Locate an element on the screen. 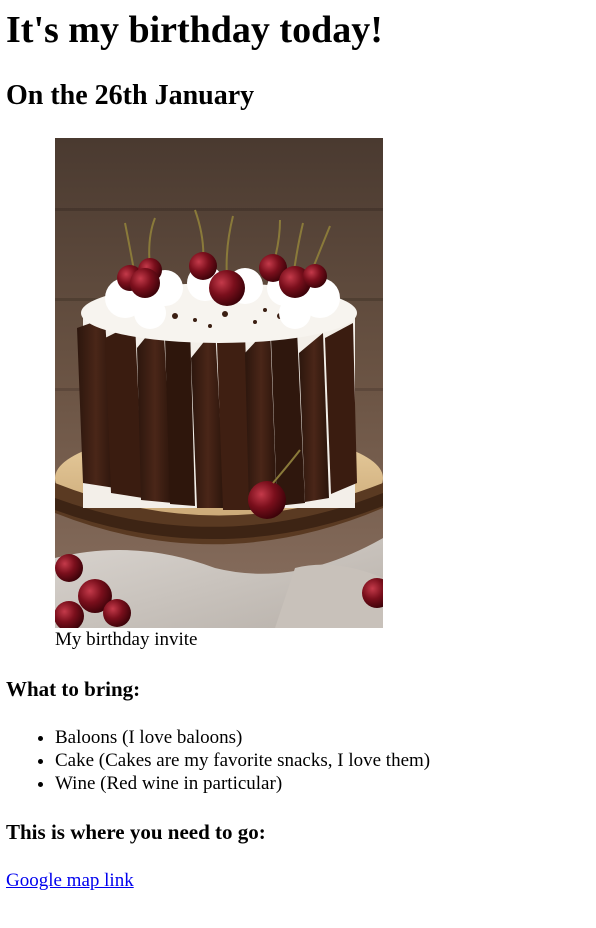  page-title: It's my birthday today! is located at coordinates (194, 30).